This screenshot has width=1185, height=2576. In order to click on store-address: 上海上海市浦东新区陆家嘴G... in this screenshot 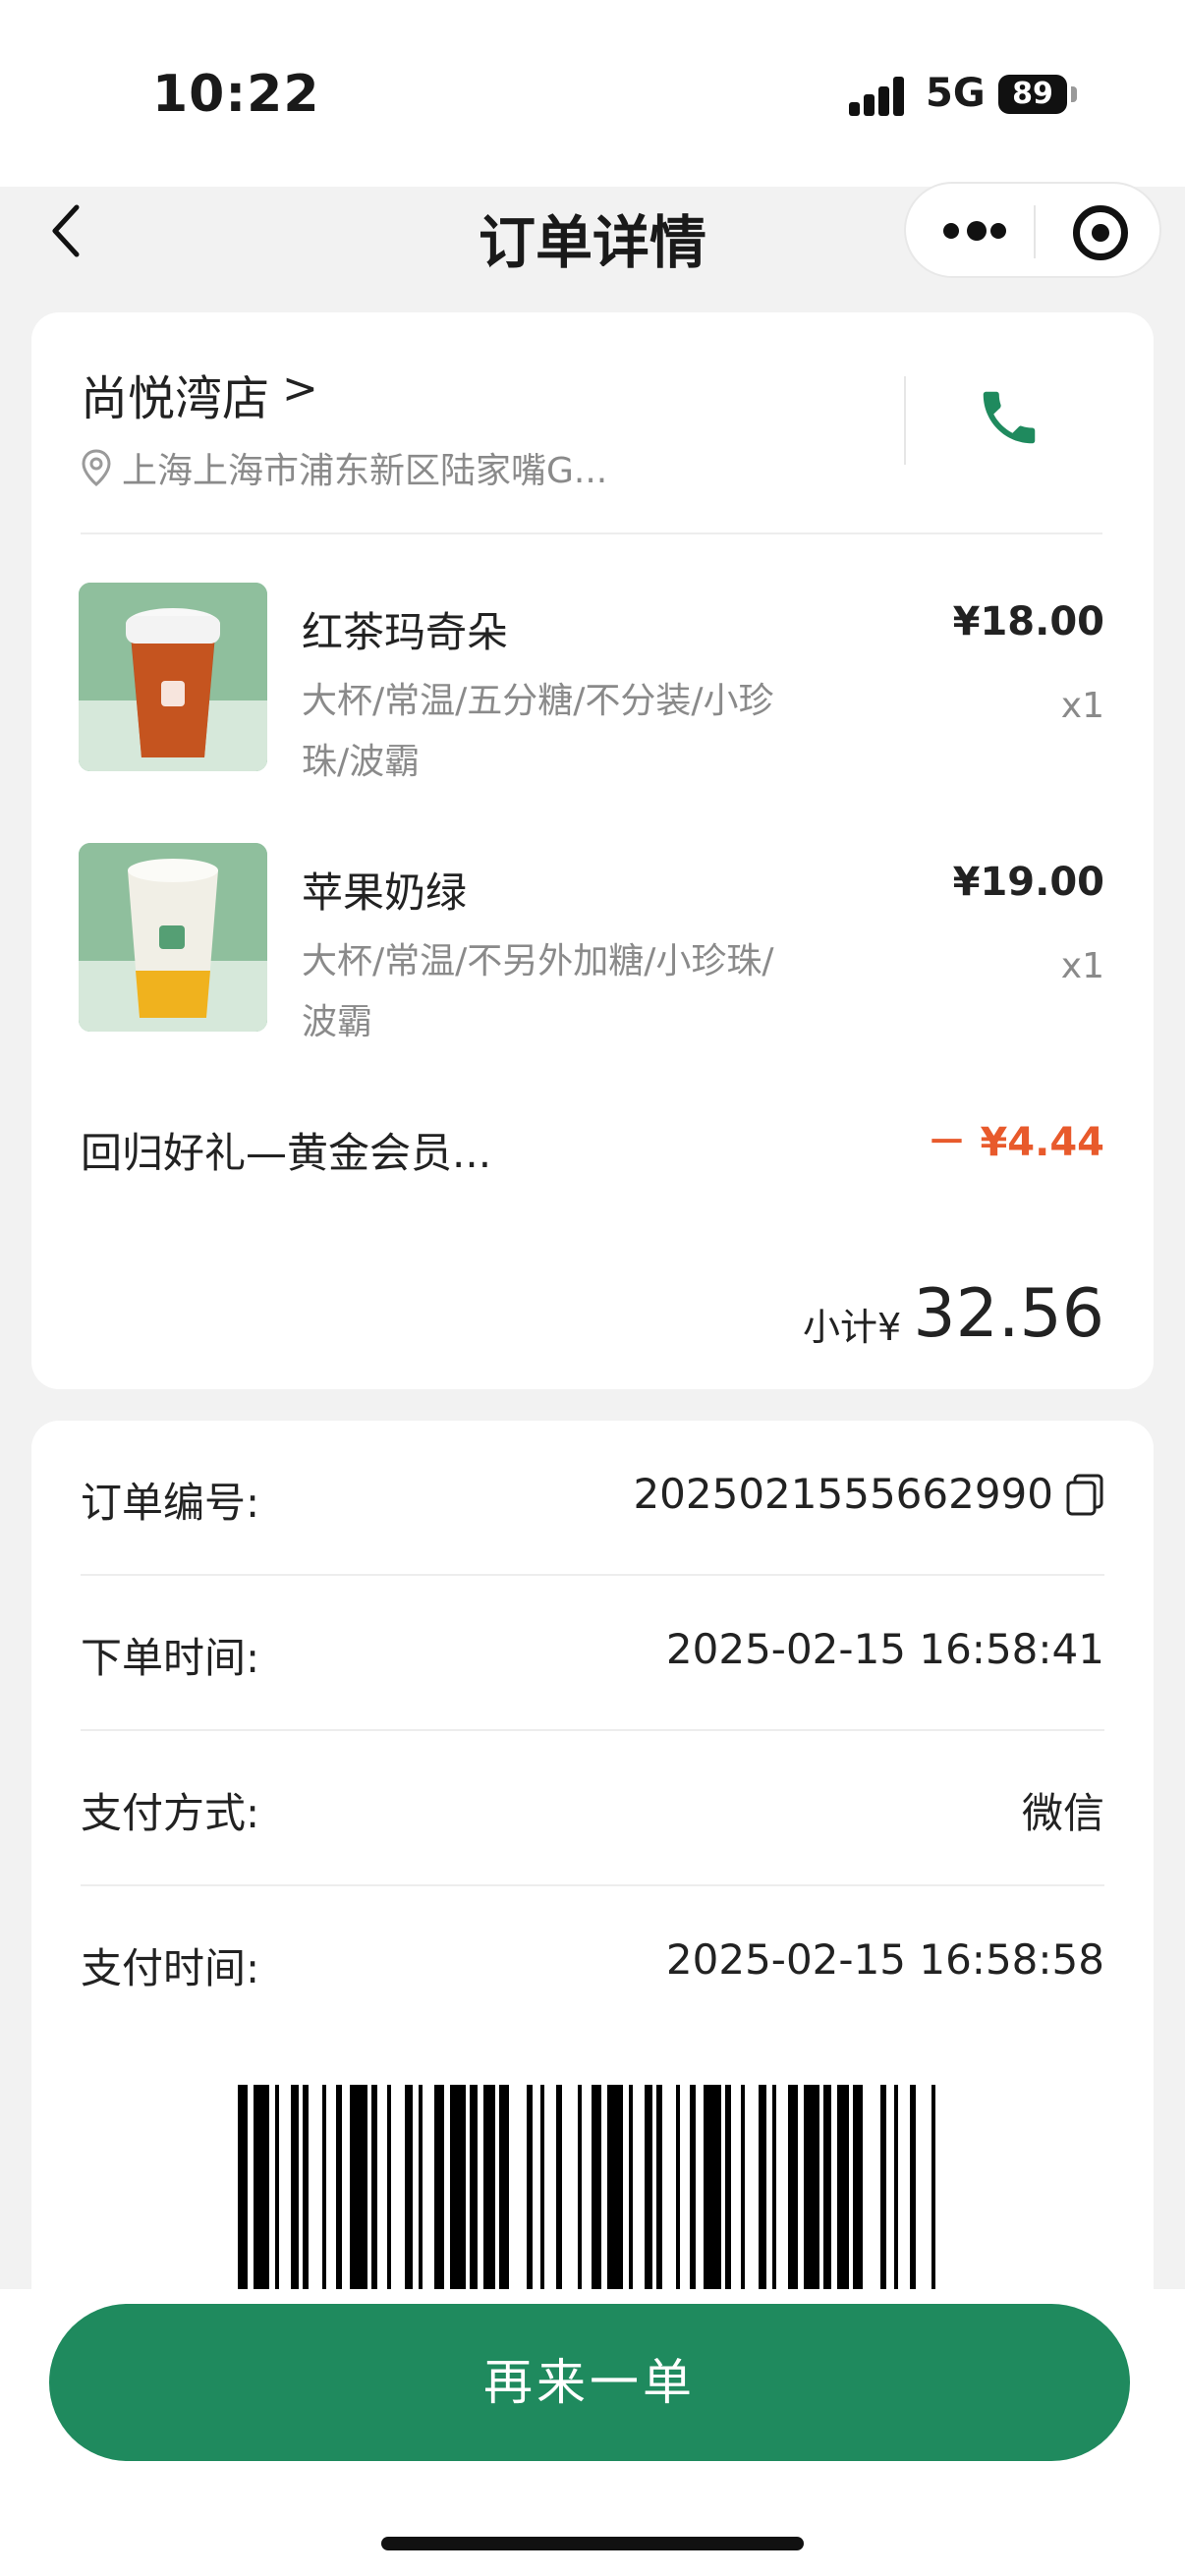, I will do `click(365, 471)`.